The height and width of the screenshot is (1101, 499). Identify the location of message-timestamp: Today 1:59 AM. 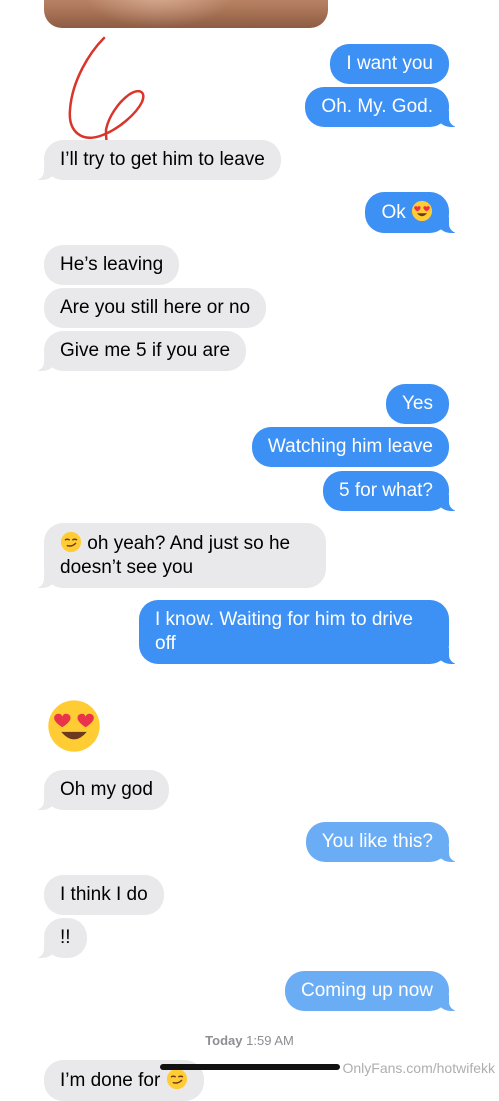
(249, 1040).